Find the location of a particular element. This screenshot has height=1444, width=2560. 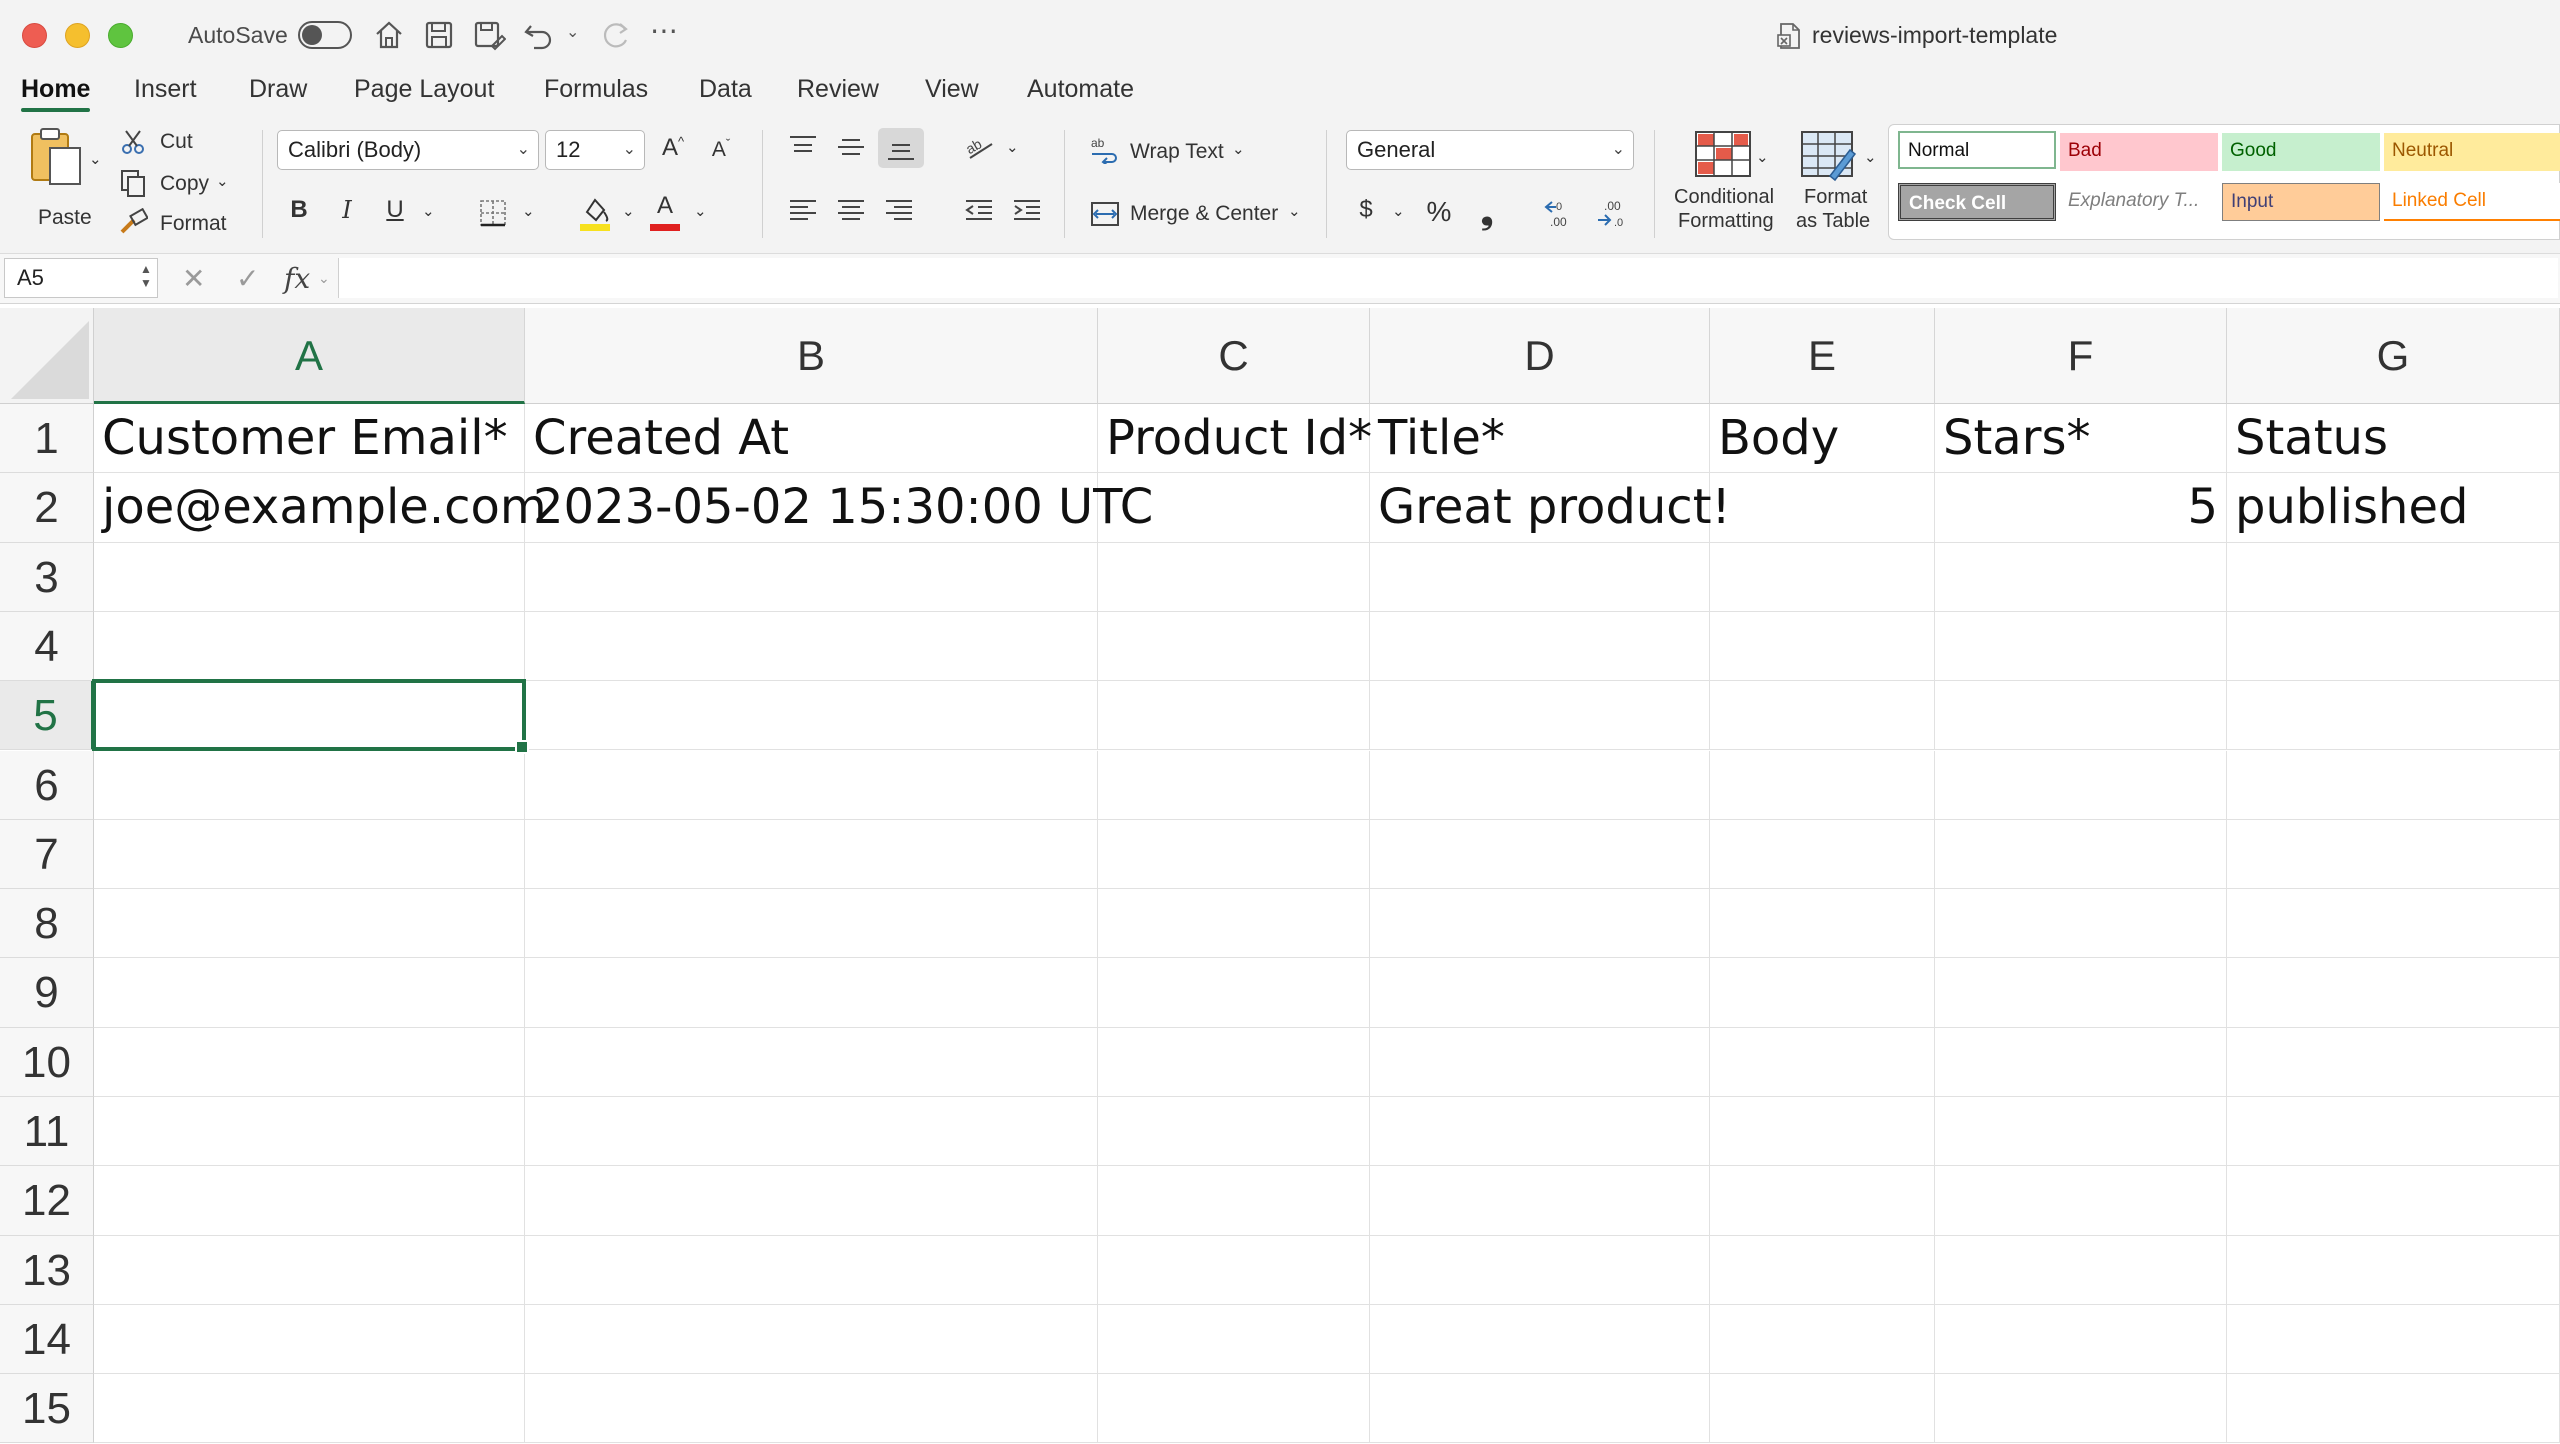

cell-c15 is located at coordinates (1234, 1409).